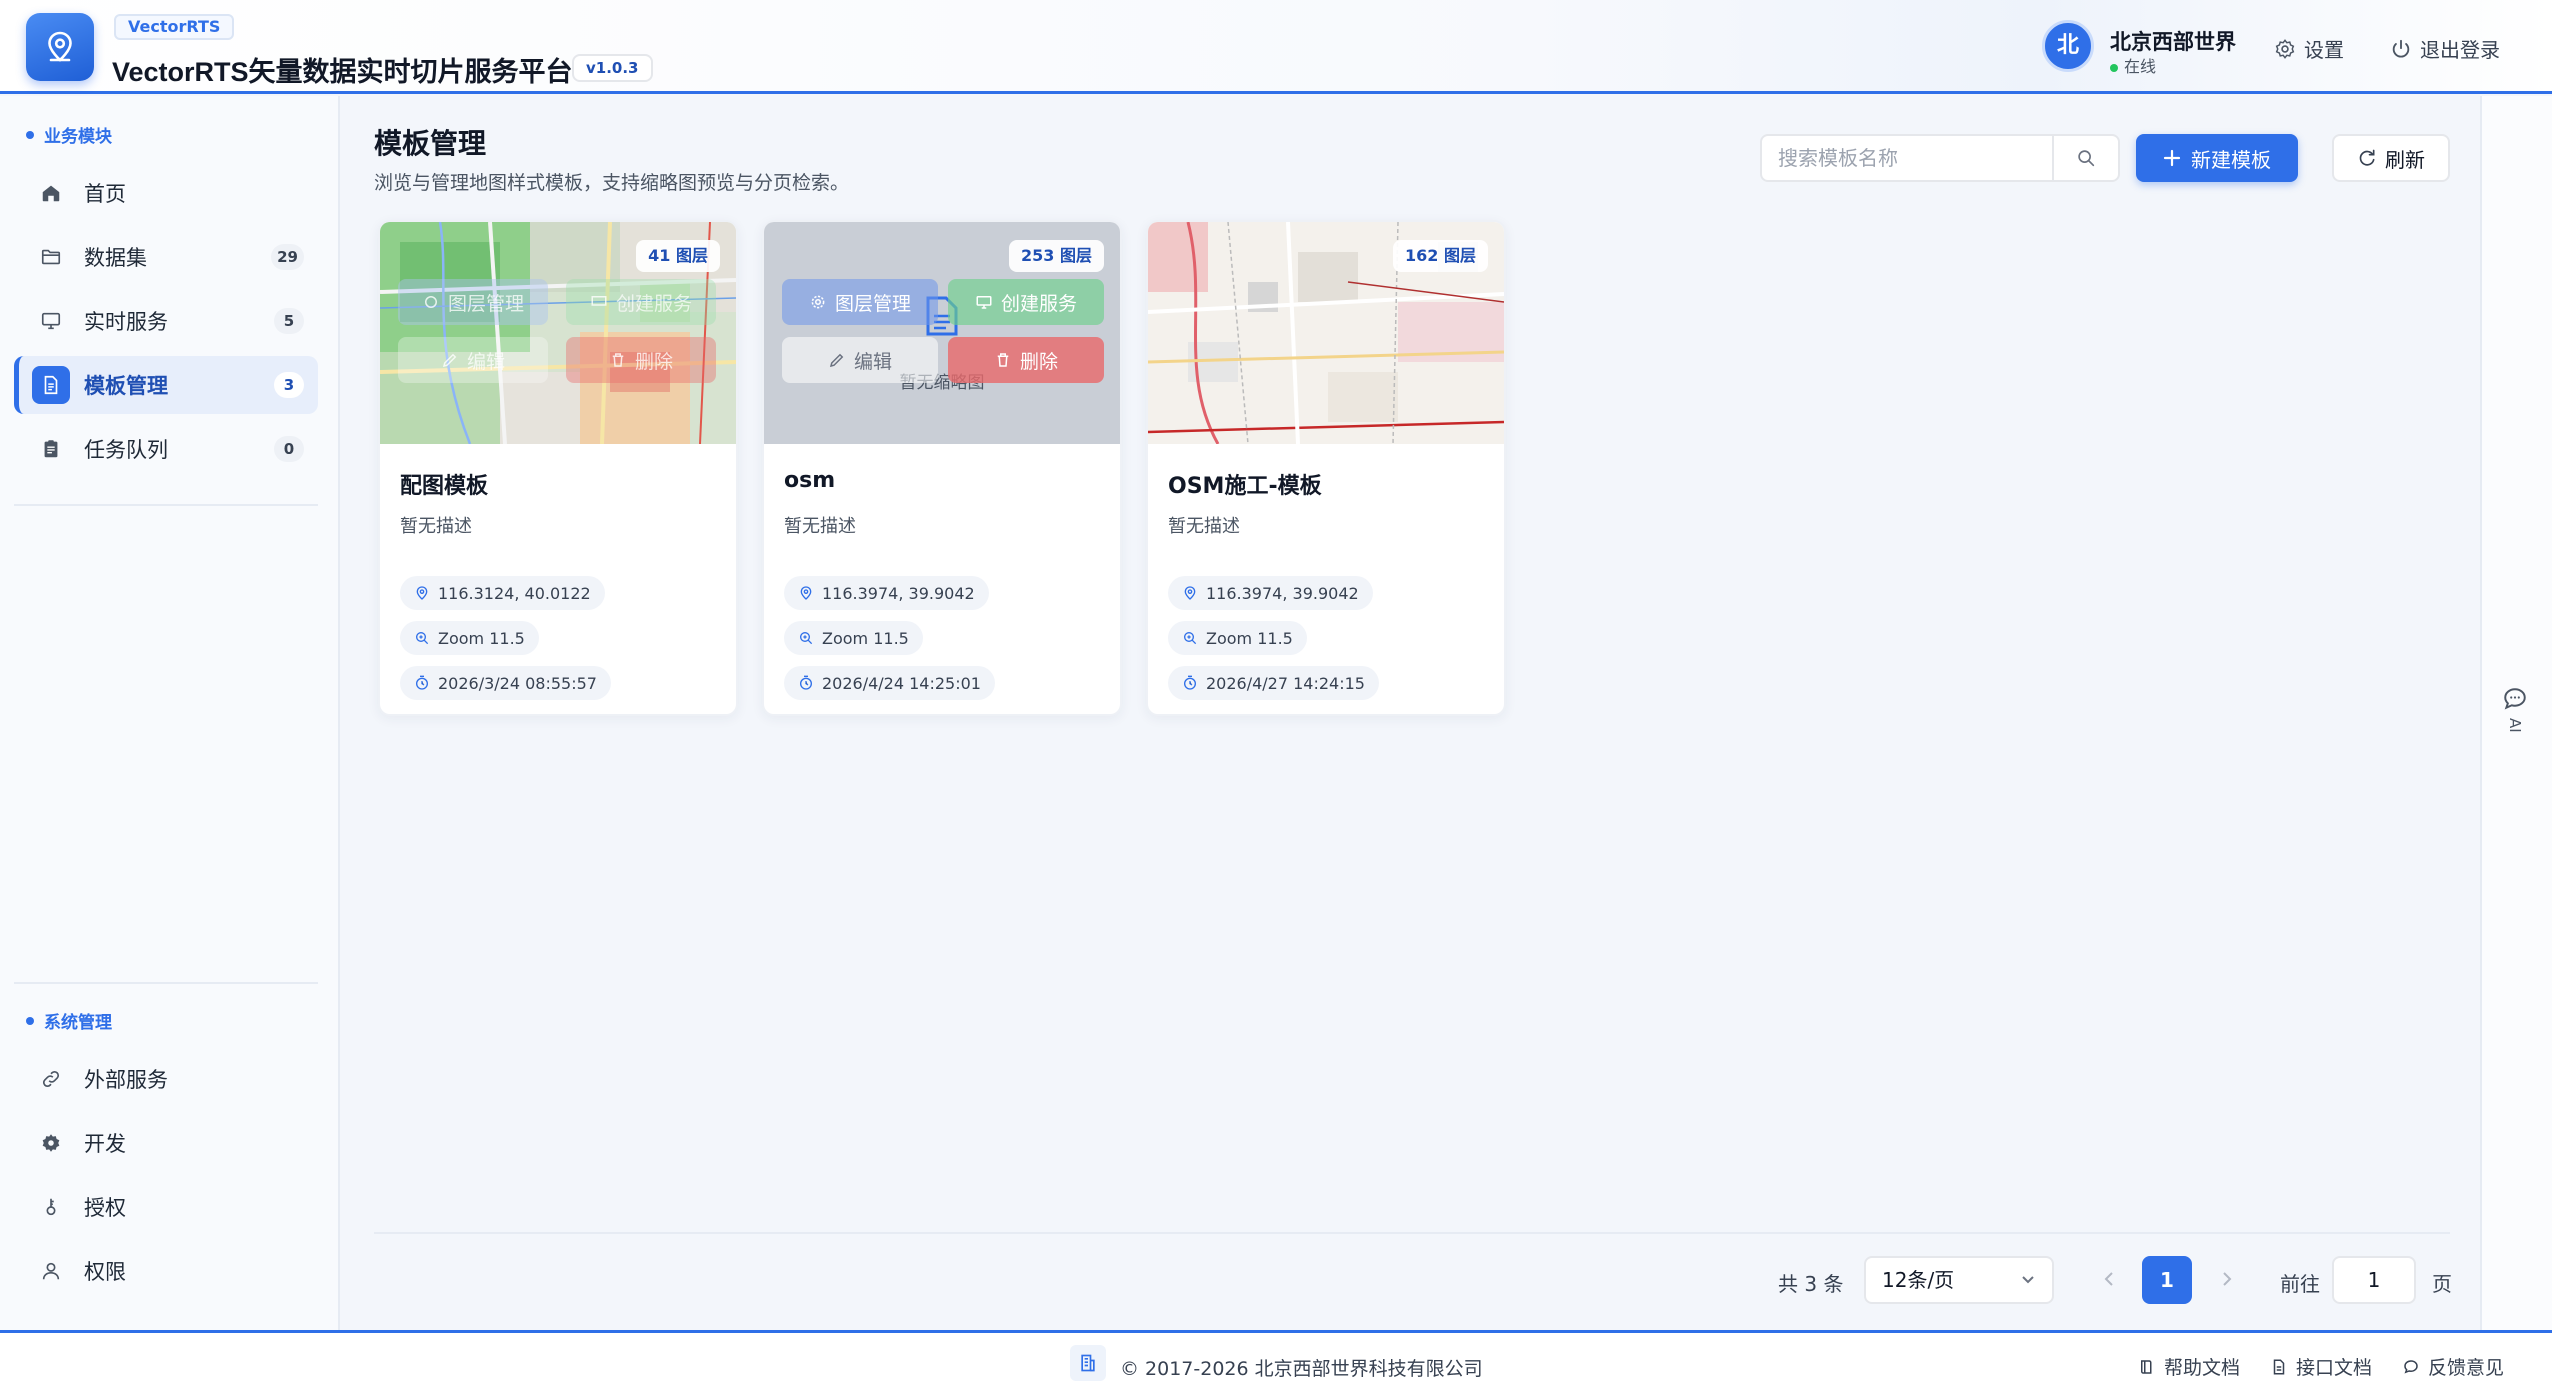  Describe the element at coordinates (2133, 65) in the screenshot. I see `user-status: 在线` at that location.